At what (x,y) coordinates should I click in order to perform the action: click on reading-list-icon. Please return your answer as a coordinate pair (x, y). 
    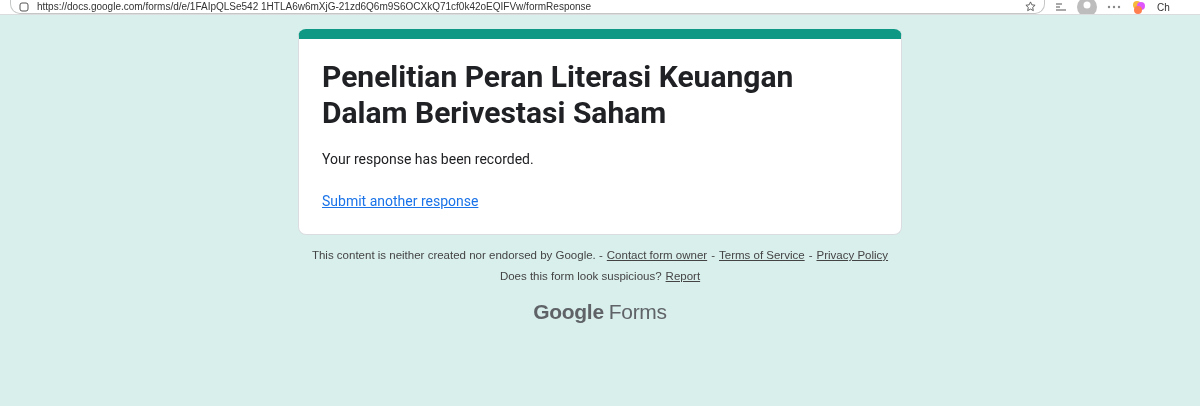
    Looking at the image, I should click on (1061, 7).